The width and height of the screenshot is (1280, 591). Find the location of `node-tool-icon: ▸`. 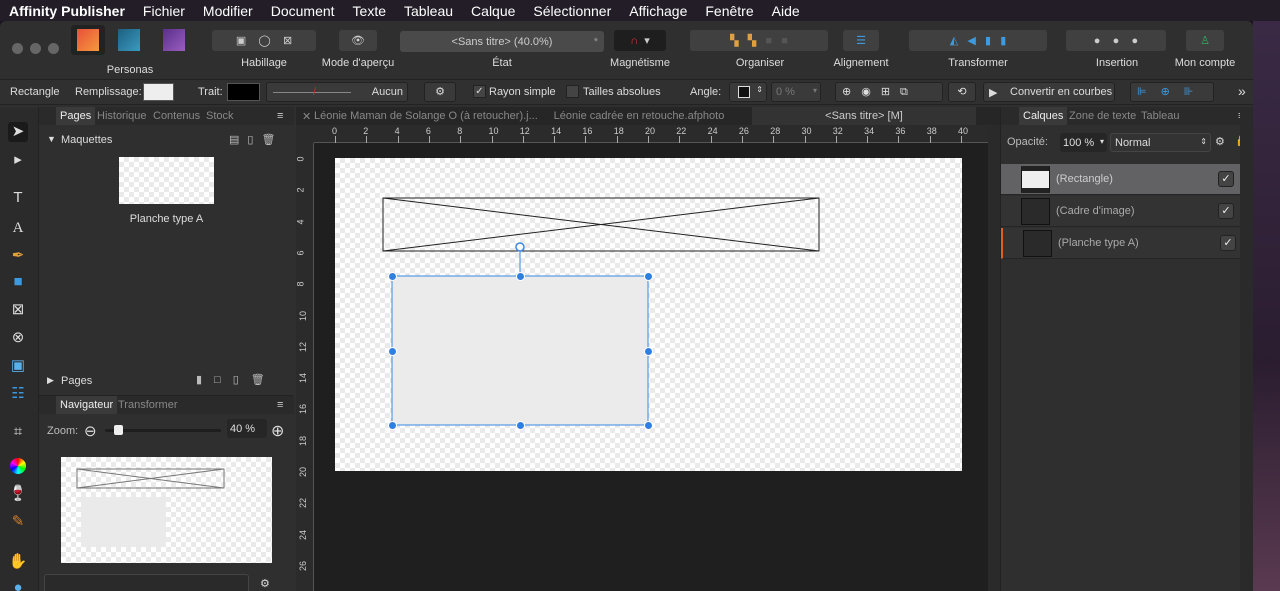

node-tool-icon: ▸ is located at coordinates (18, 160).